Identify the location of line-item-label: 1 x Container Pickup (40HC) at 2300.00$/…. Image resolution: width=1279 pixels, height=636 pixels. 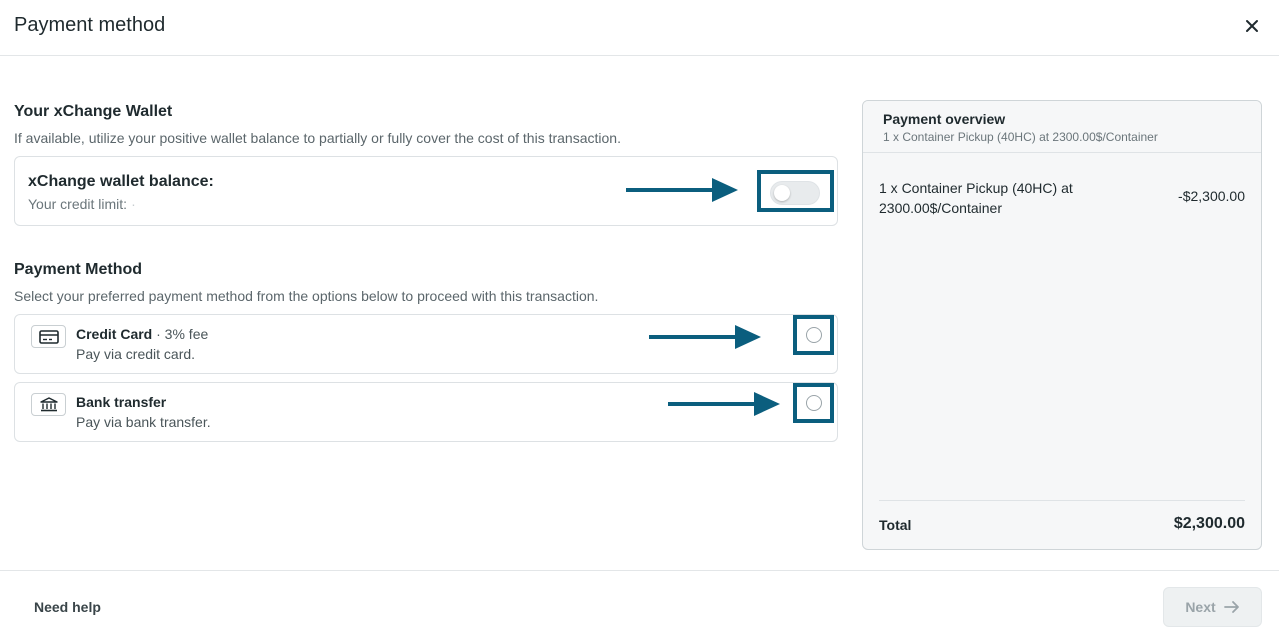
(976, 198).